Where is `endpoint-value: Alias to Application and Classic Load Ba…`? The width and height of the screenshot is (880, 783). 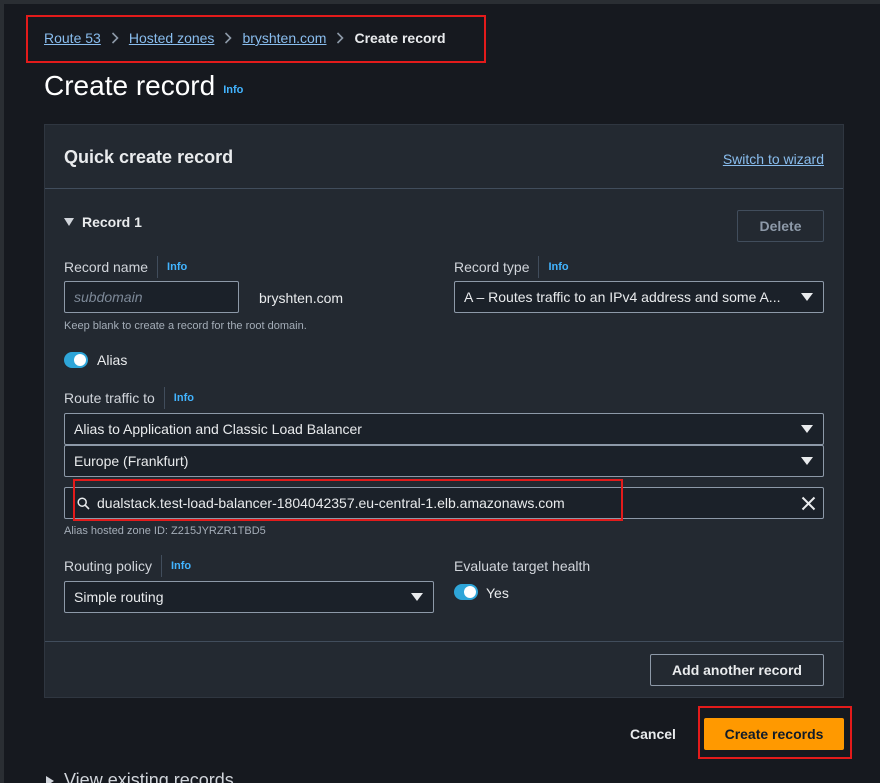
endpoint-value: Alias to Application and Classic Load Ba… is located at coordinates (218, 429).